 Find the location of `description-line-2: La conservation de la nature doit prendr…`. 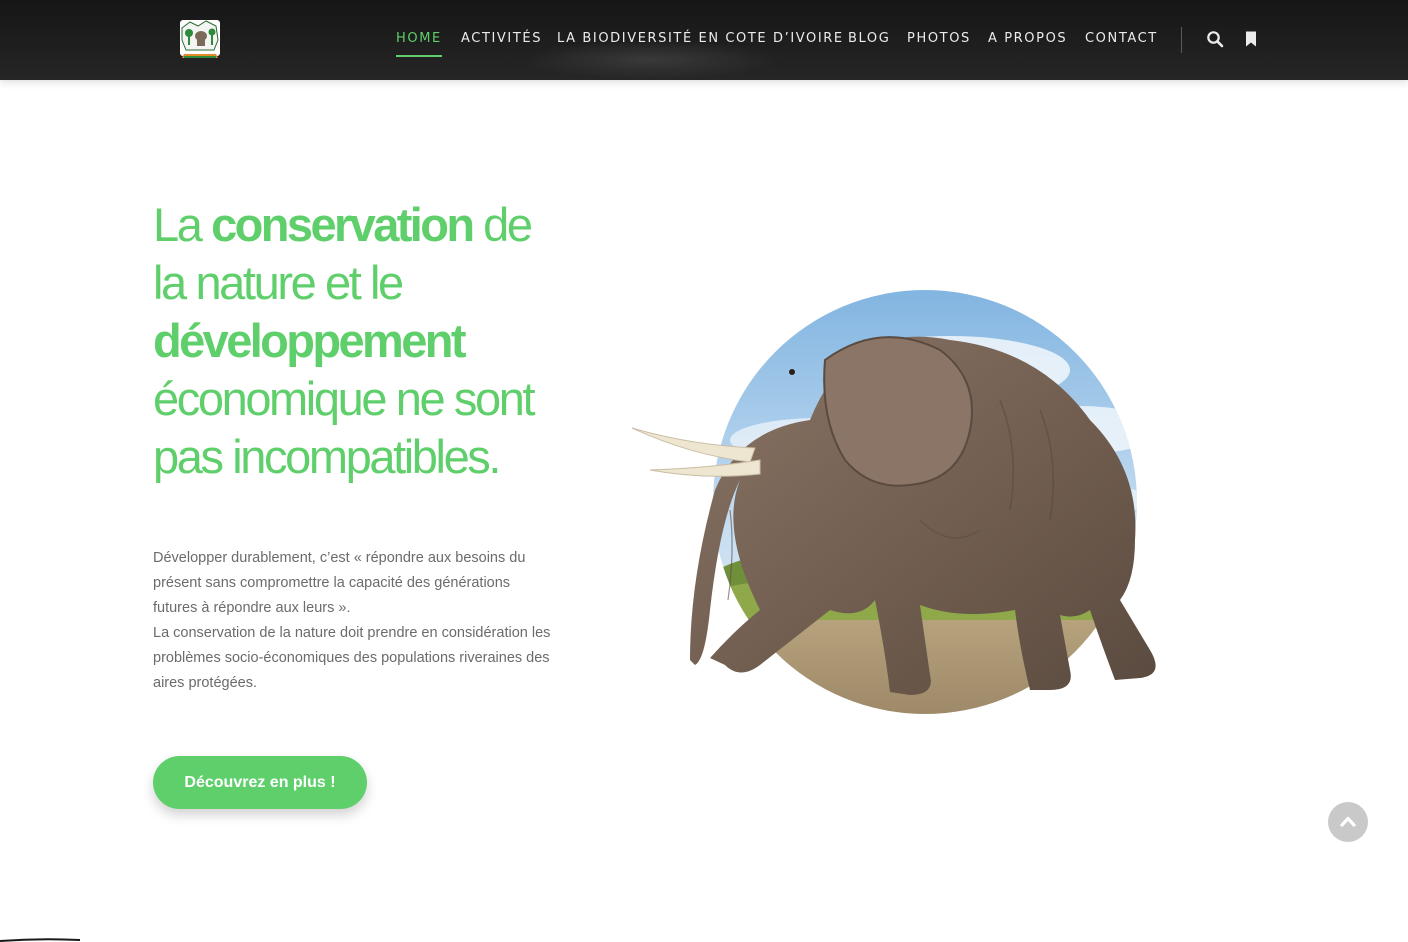

description-line-2: La conservation de la nature doit prendr… is located at coordinates (352, 658).